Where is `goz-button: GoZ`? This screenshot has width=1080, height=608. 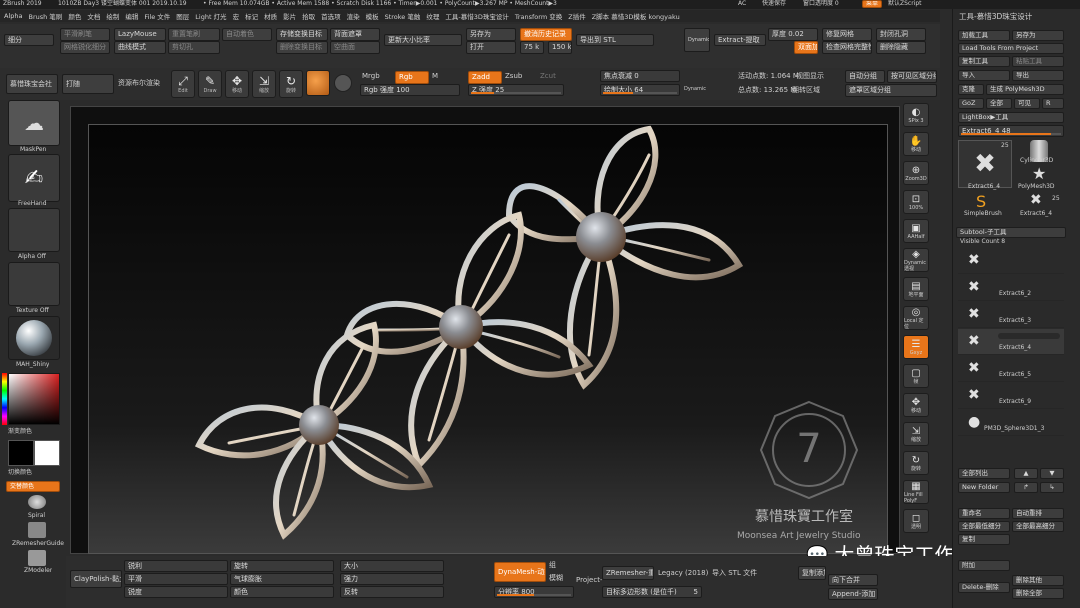 goz-button: GoZ is located at coordinates (971, 103).